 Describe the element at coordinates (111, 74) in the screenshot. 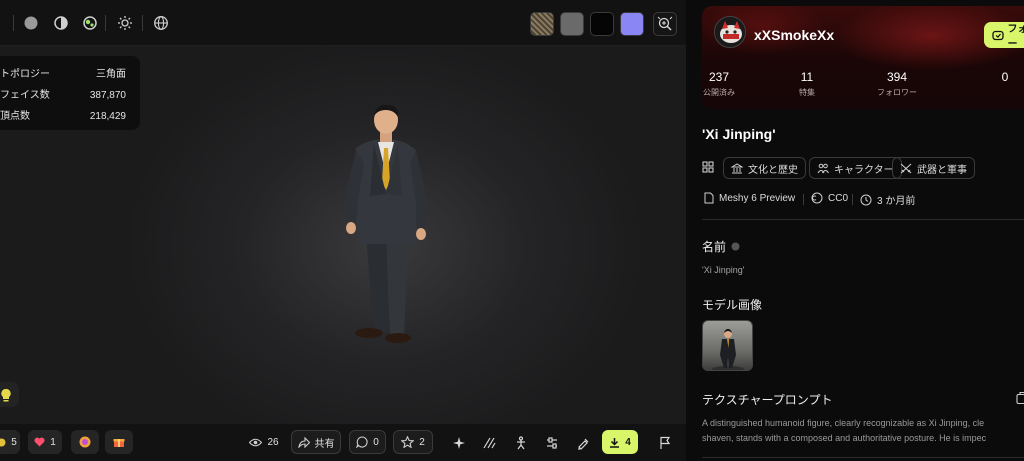

I see `stat-value: 三角面` at that location.